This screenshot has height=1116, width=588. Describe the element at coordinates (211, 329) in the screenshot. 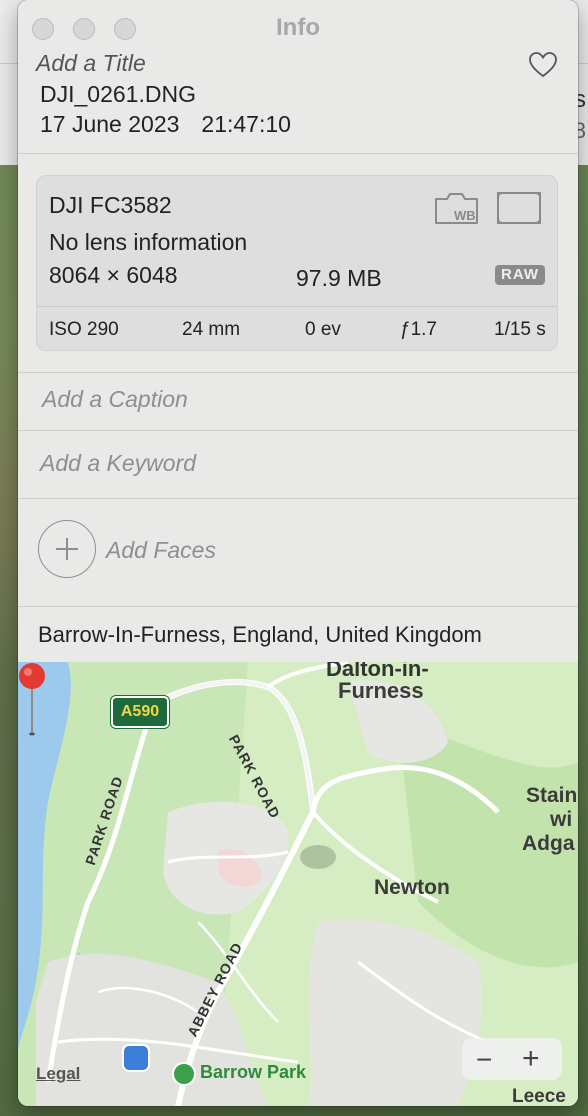

I see `exif-focal-length: 24 mm` at that location.